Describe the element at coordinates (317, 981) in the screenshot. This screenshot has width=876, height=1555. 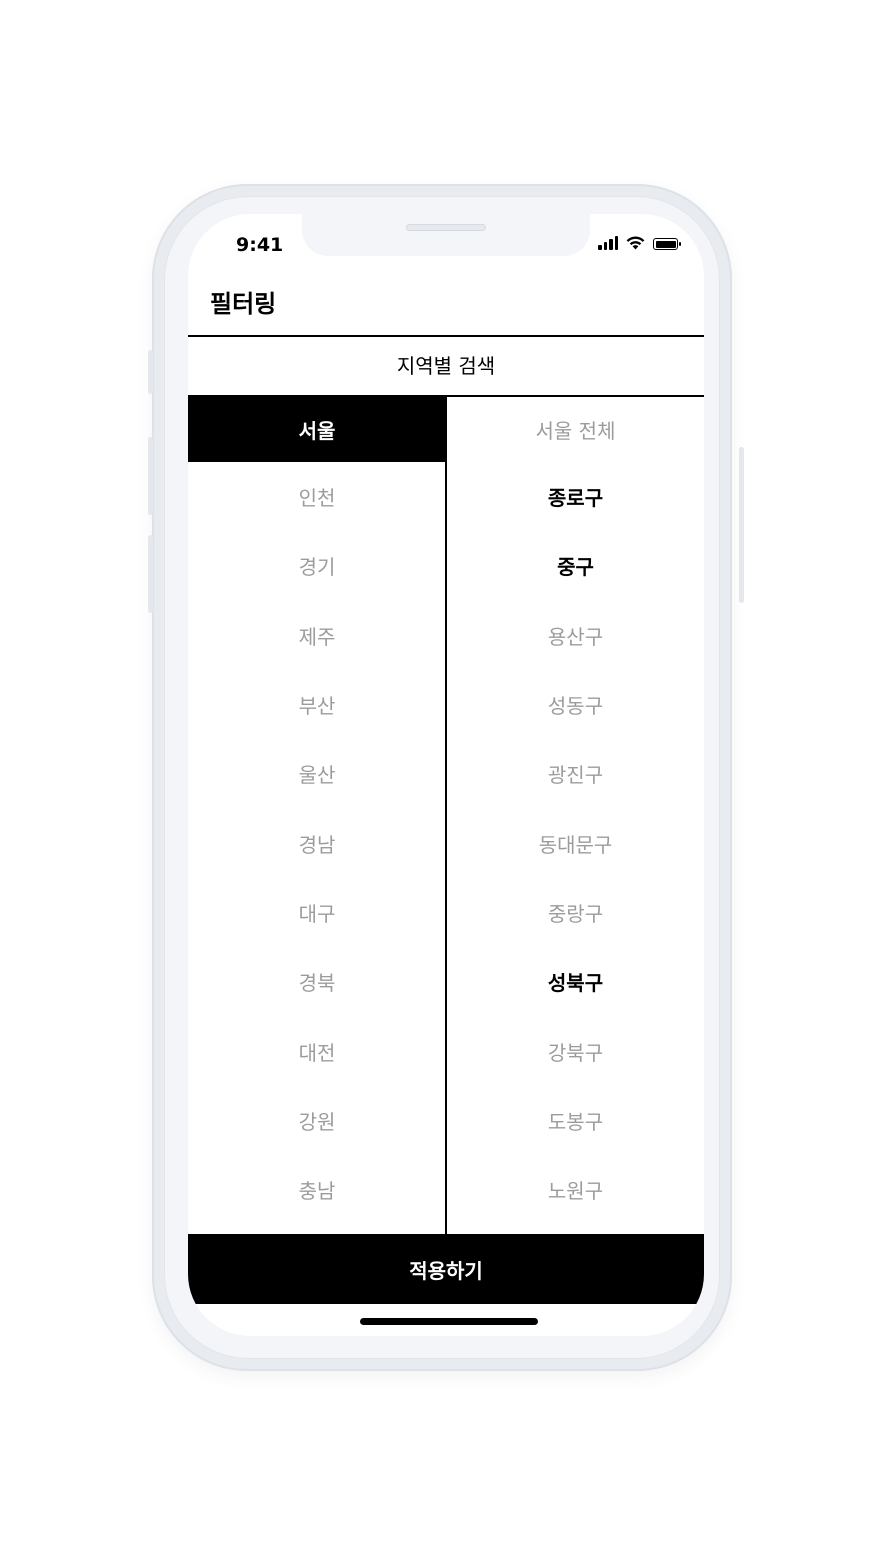
I see `region-item: 경북` at that location.